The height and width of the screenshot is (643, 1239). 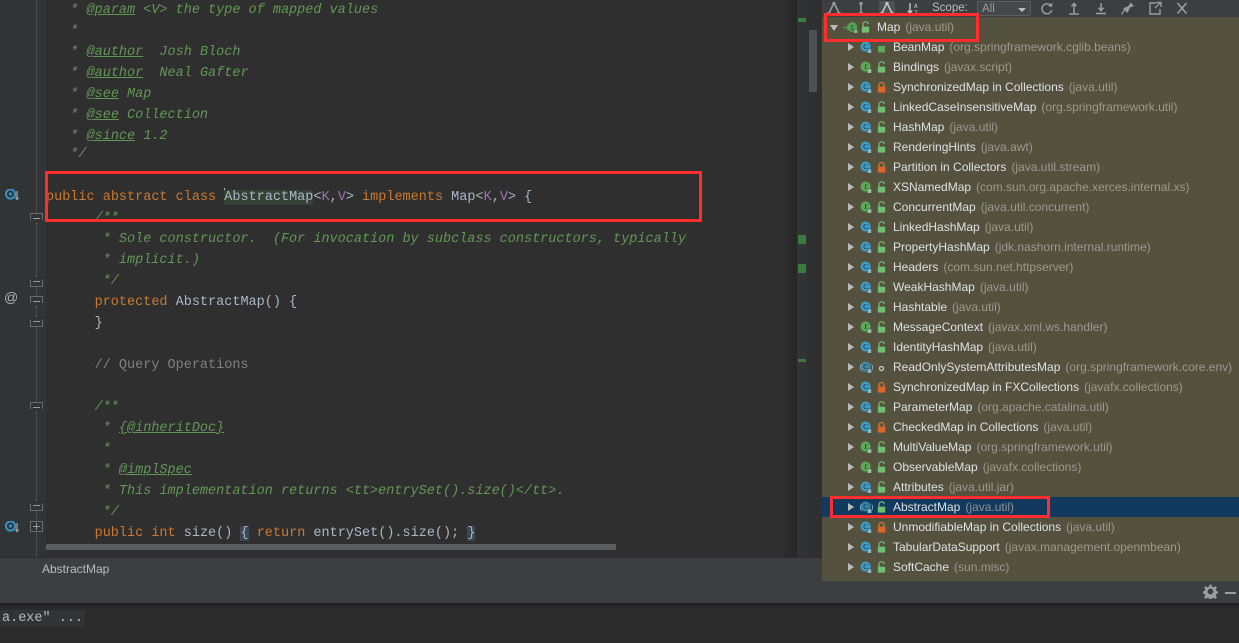 I want to click on supertypes-hierarchy-icon, so click(x=861, y=8).